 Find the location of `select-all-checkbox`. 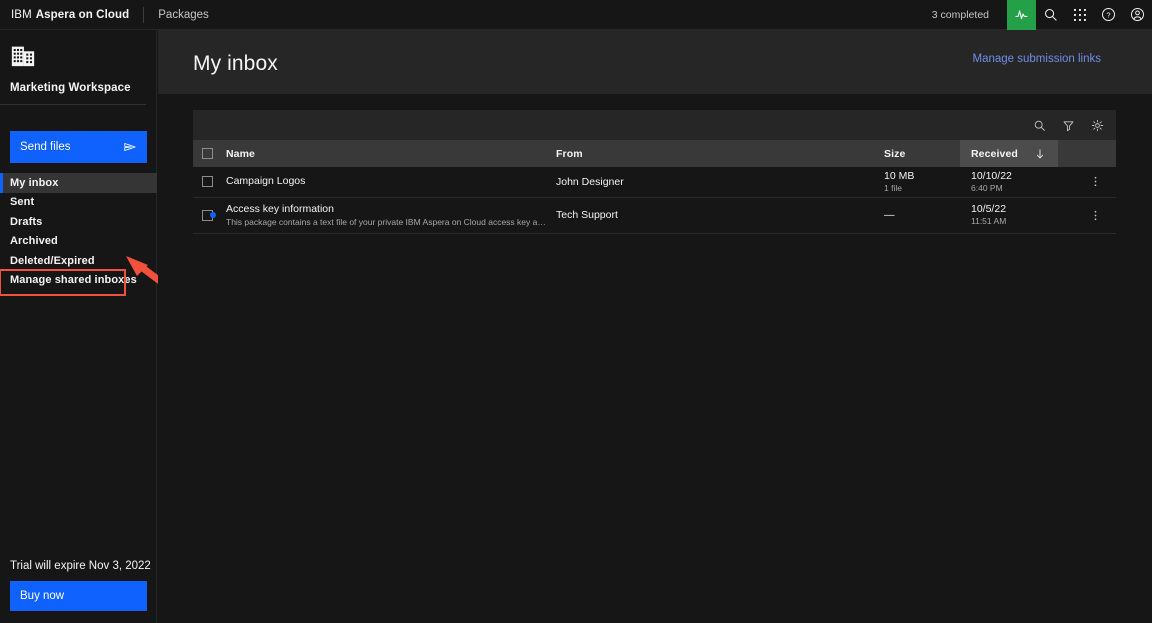

select-all-checkbox is located at coordinates (207, 154).